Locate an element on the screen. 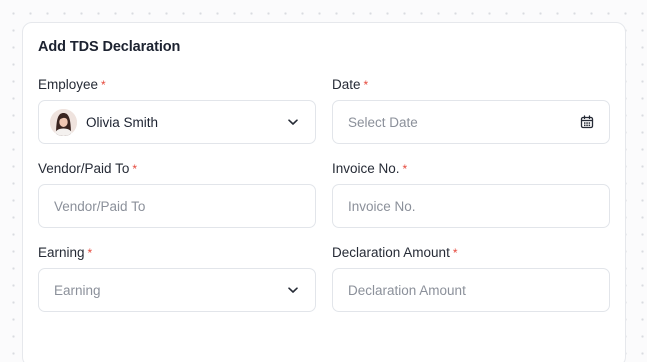  declaration-amount-input is located at coordinates (471, 290).